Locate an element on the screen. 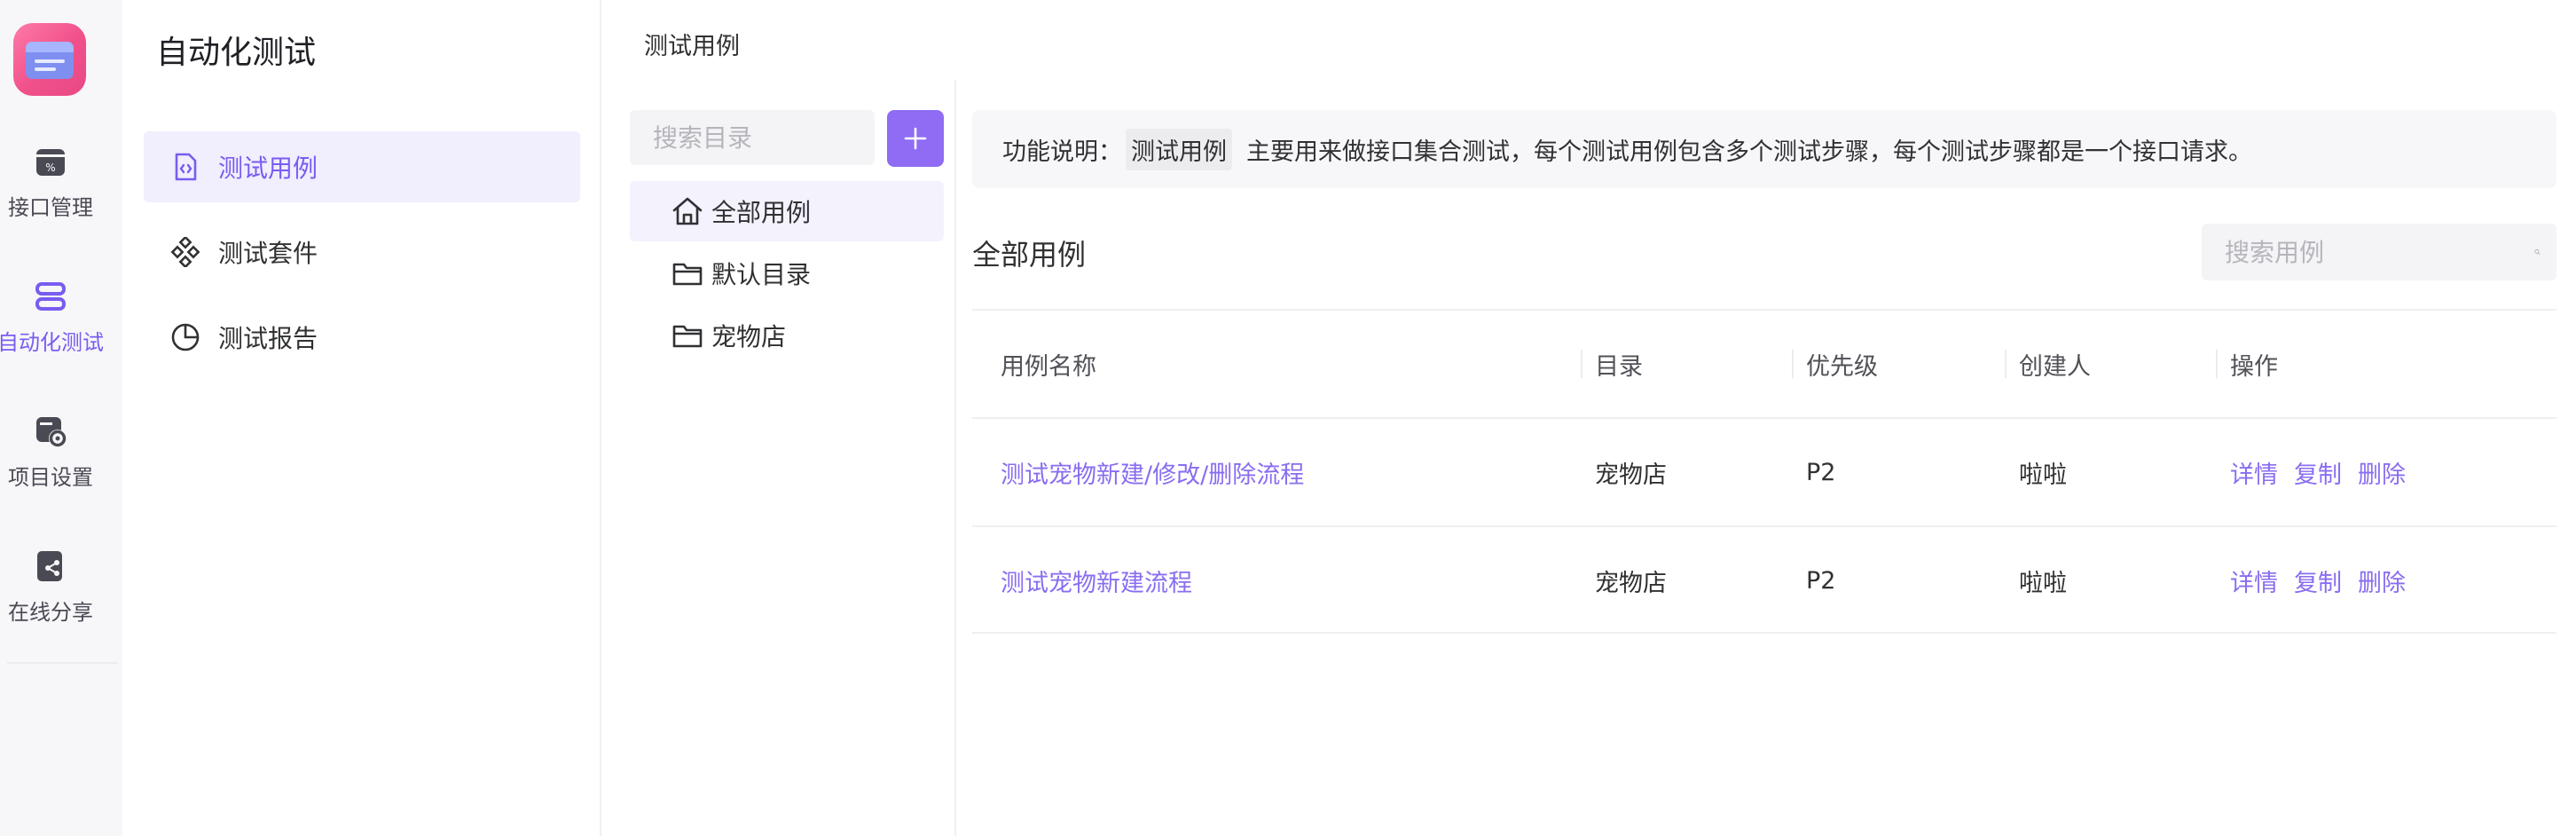 Image resolution: width=2576 pixels, height=836 pixels. menu-item-test-reports: 测试报告 is located at coordinates (362, 338).